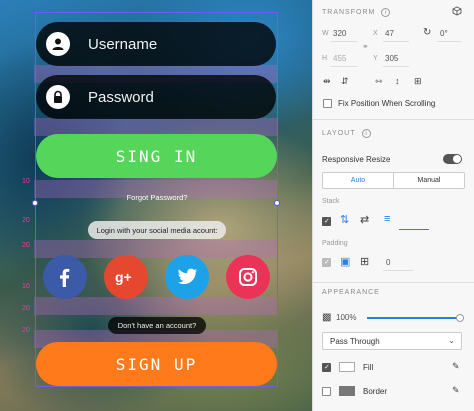 The height and width of the screenshot is (411, 474). Describe the element at coordinates (457, 12) in the screenshot. I see `cube-icon` at that location.